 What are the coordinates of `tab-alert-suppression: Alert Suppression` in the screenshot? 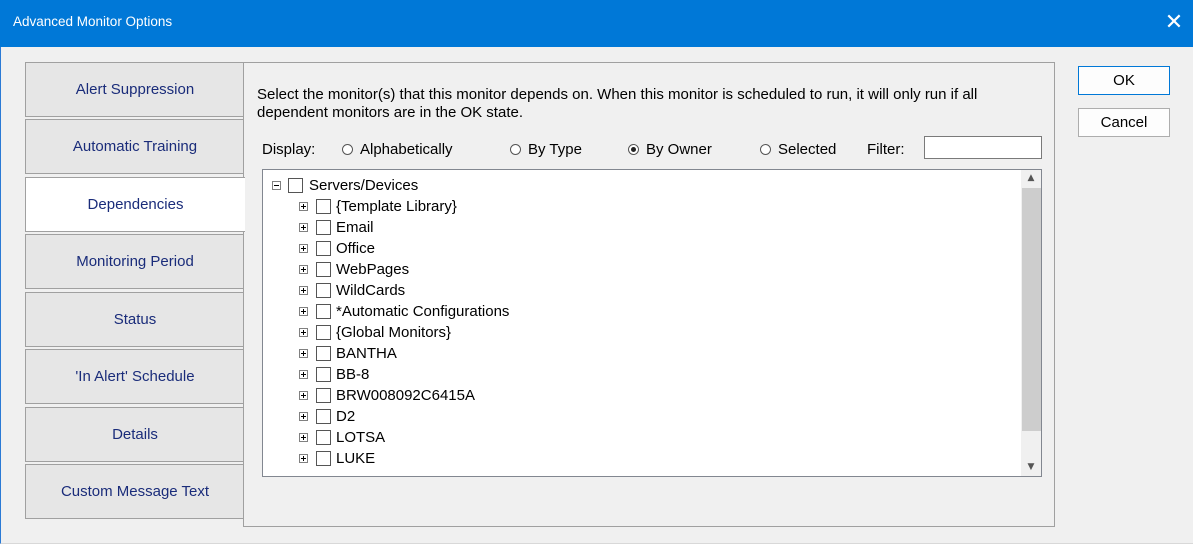 It's located at (134, 89).